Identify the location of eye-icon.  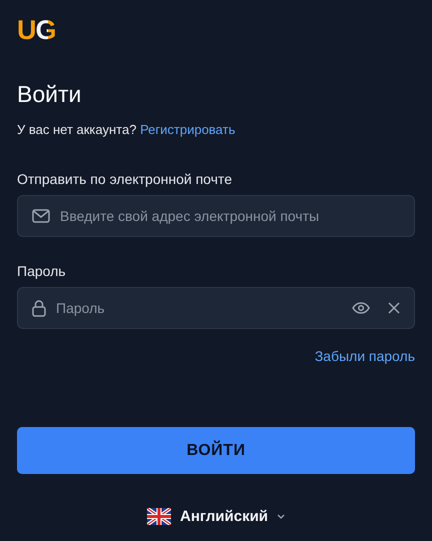
(361, 308).